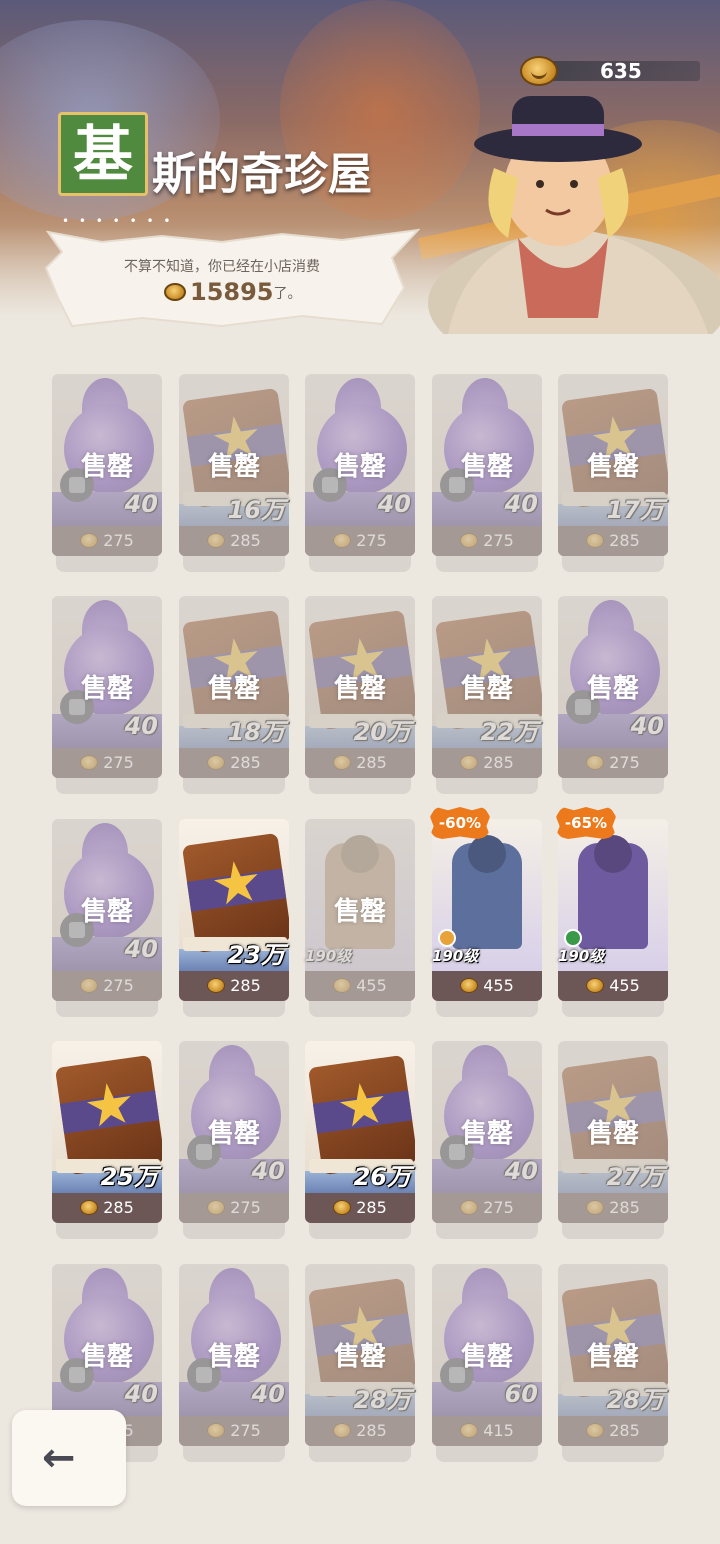 The image size is (720, 1544). What do you see at coordinates (564, 216) in the screenshot?
I see `merchant-character` at bounding box center [564, 216].